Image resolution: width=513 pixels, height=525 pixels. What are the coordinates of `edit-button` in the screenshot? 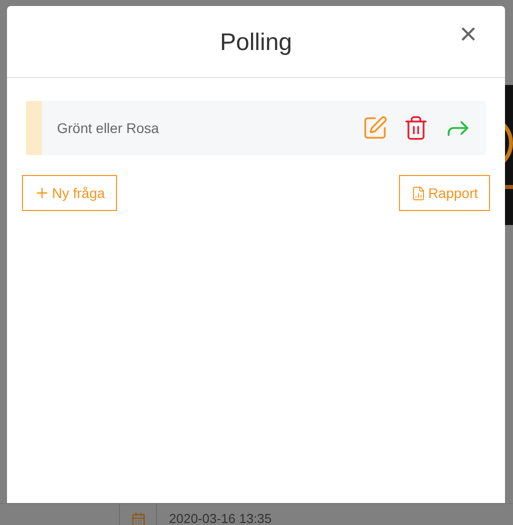 It's located at (375, 128).